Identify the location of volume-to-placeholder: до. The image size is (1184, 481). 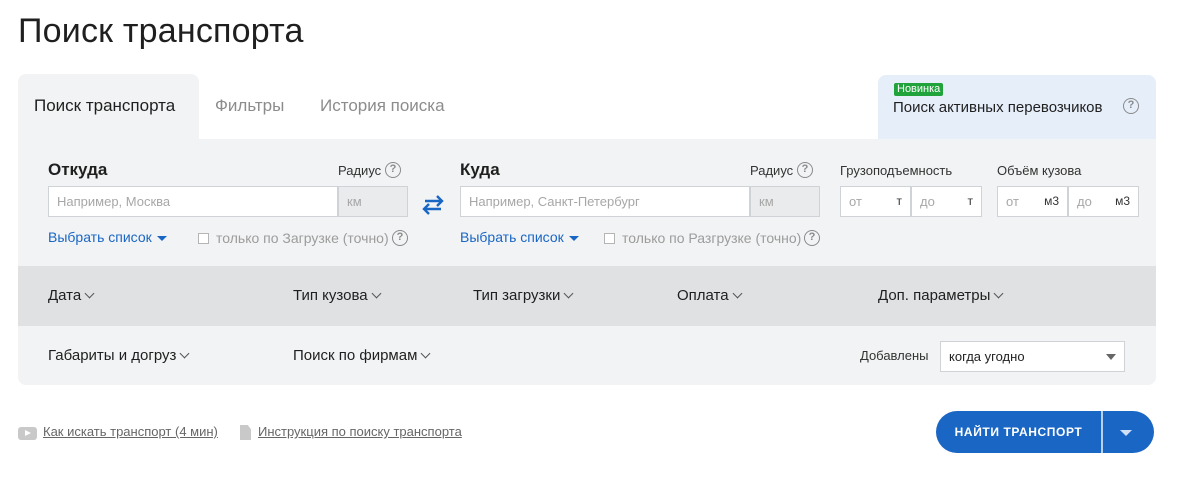
(1084, 201).